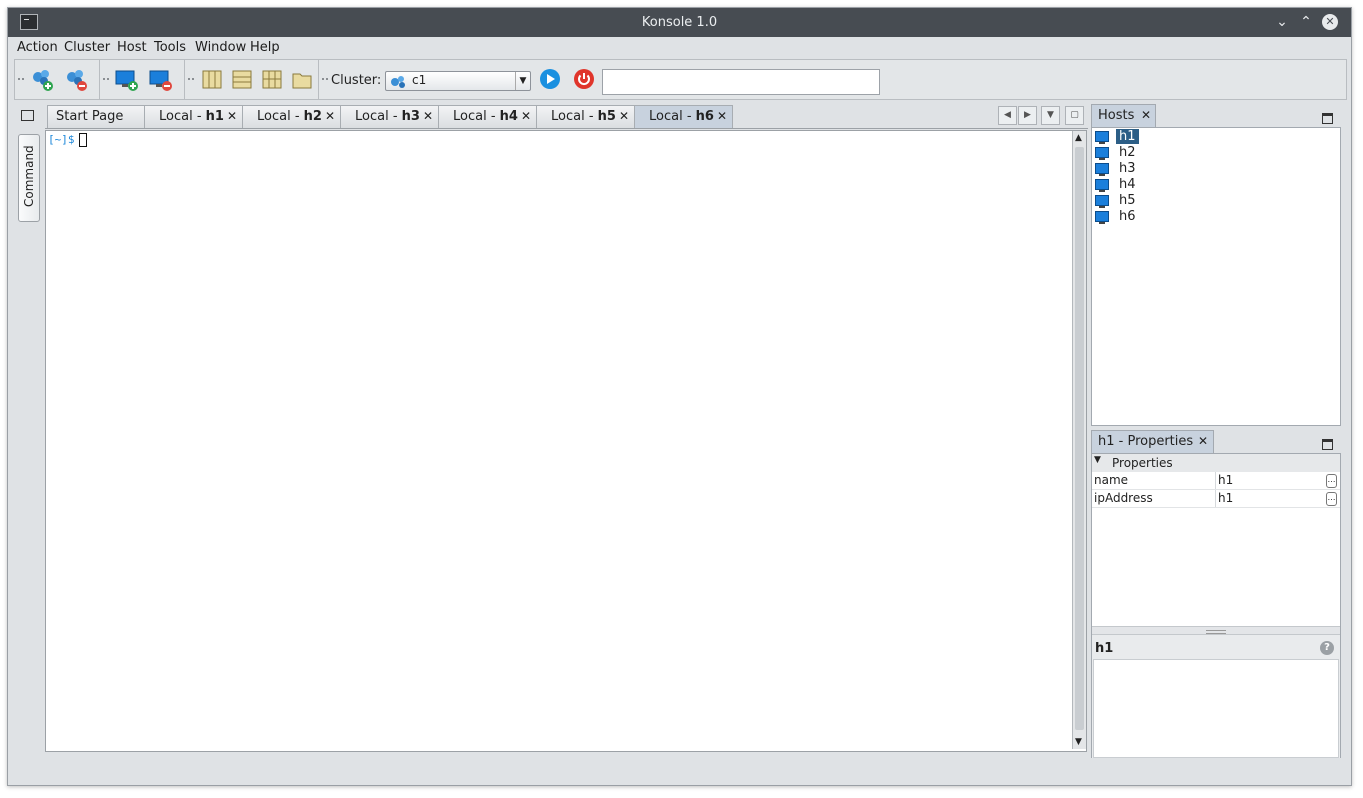 The image size is (1363, 798). I want to click on menu-help: Help, so click(265, 47).